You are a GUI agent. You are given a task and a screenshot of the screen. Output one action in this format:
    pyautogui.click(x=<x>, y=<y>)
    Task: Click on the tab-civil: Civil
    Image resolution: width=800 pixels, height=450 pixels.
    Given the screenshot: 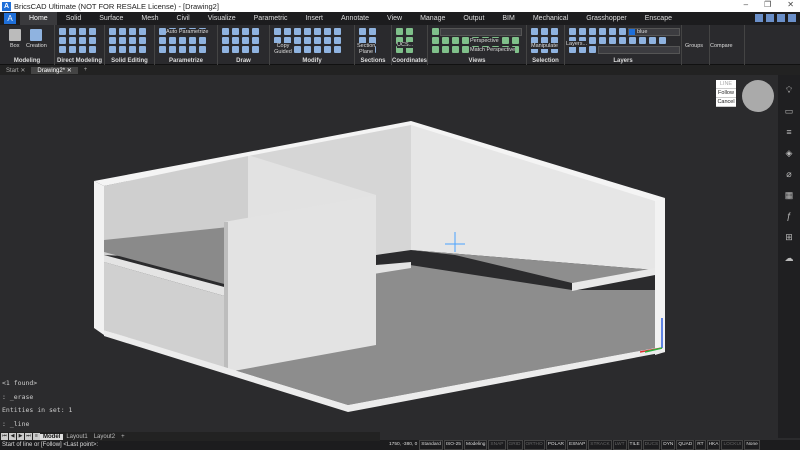 What is the action you would take?
    pyautogui.click(x=183, y=18)
    